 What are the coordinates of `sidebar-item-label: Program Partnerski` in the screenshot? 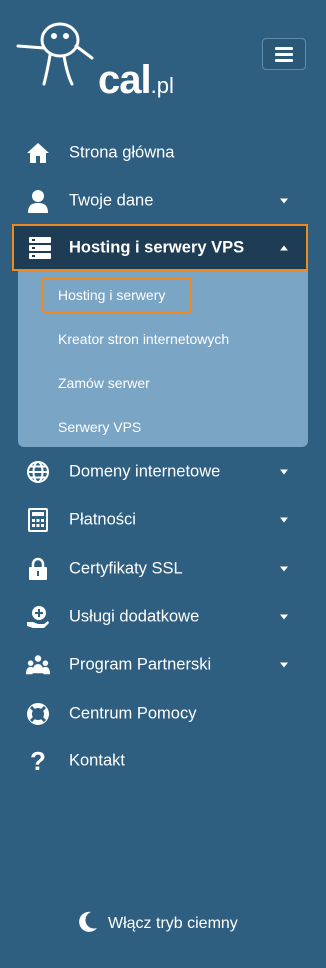 It's located at (140, 664).